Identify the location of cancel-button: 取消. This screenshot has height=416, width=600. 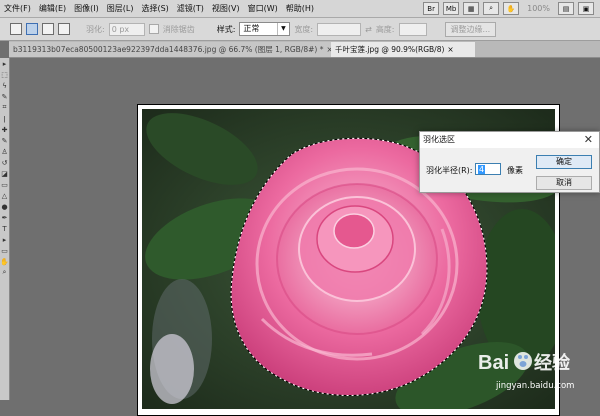
(564, 183).